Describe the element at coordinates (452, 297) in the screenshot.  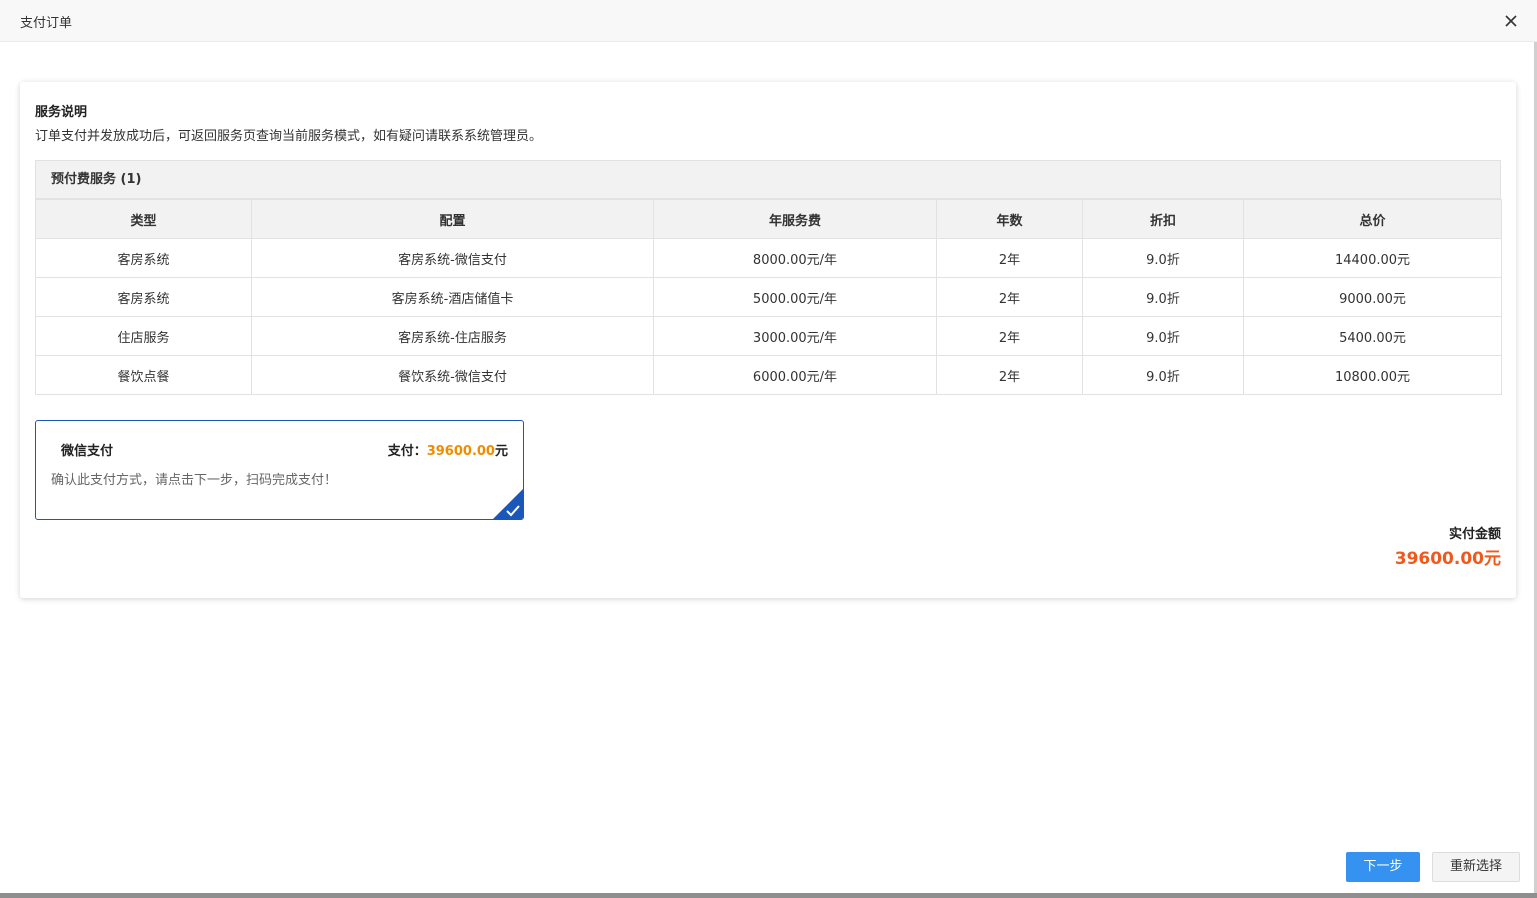
I see `table-cell: 客房系统-酒店储值卡` at that location.